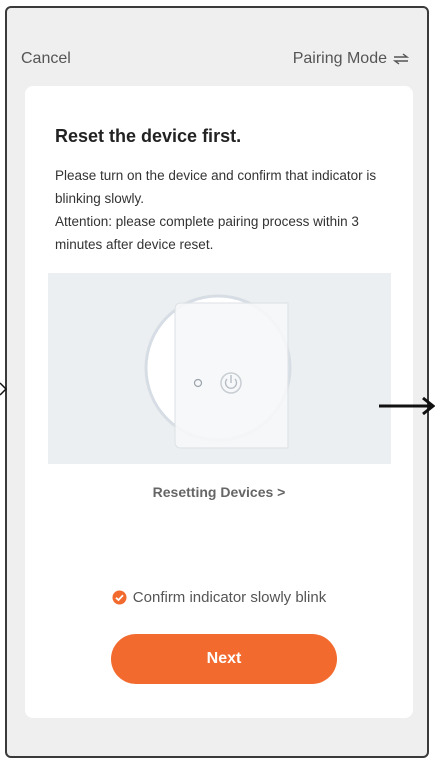  What do you see at coordinates (218, 371) in the screenshot?
I see `device-illustration-graphic` at bounding box center [218, 371].